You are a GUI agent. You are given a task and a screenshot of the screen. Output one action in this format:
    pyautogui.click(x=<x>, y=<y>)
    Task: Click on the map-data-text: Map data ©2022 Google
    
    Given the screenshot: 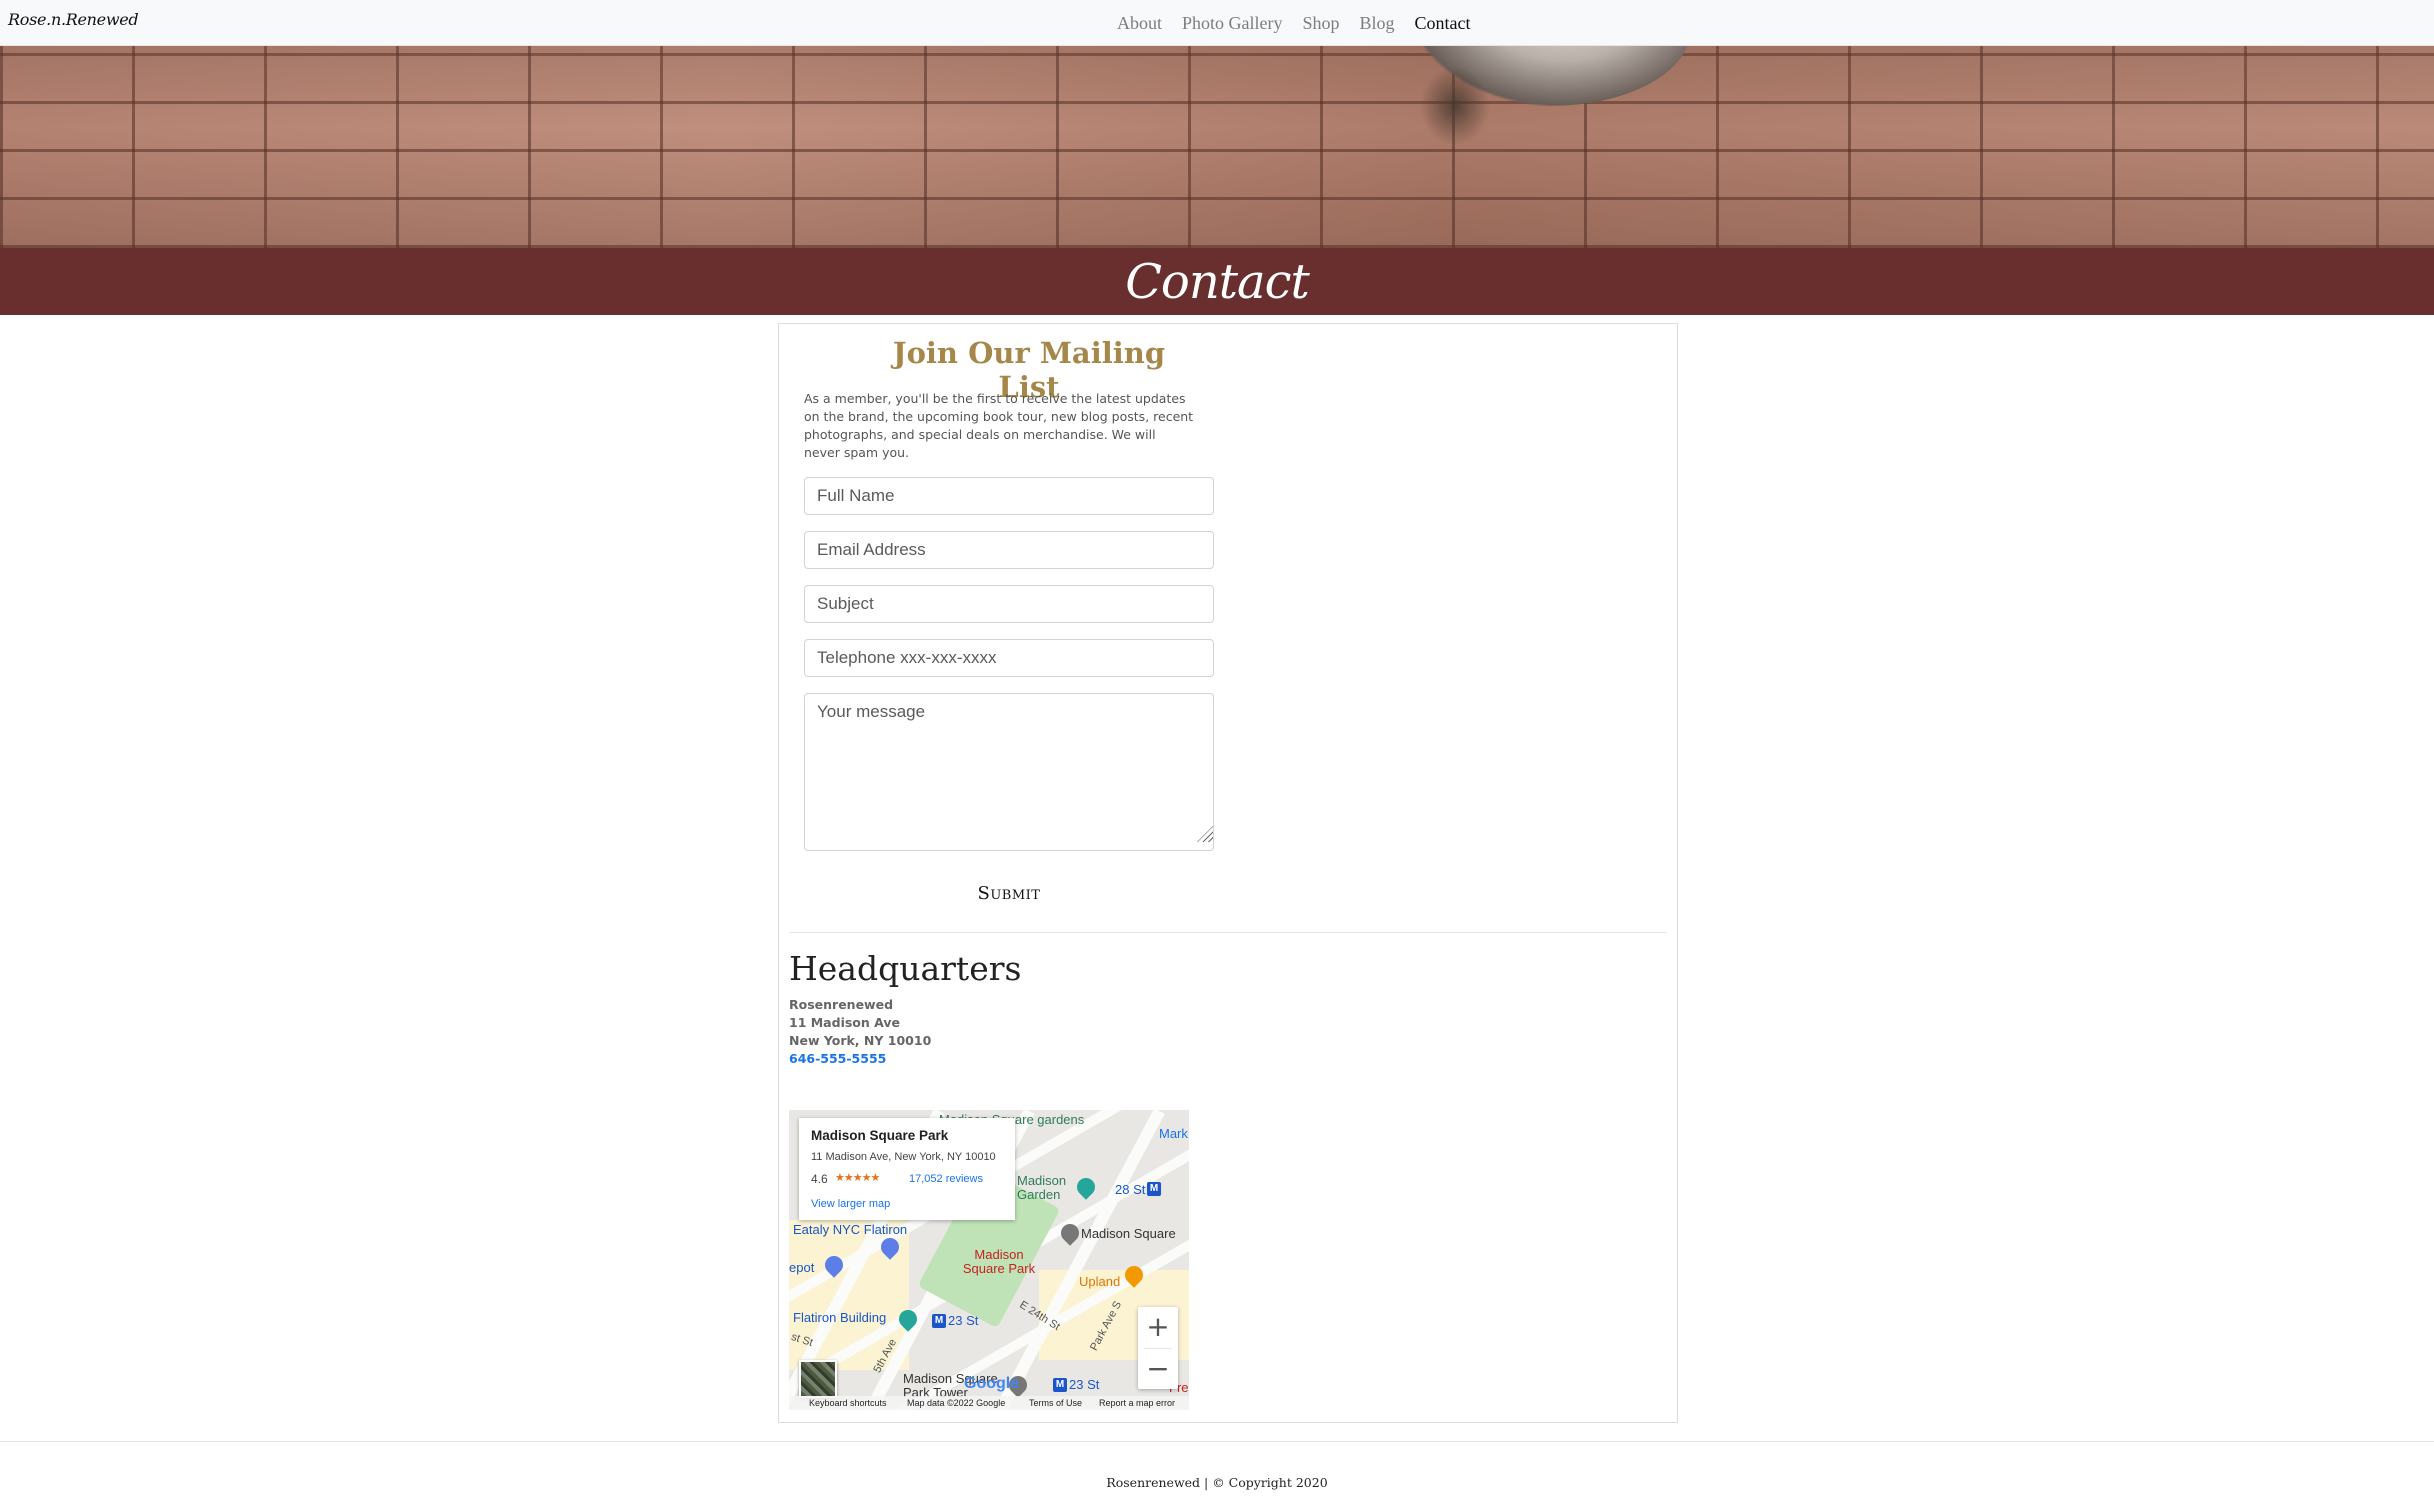 What is the action you would take?
    pyautogui.click(x=956, y=1403)
    